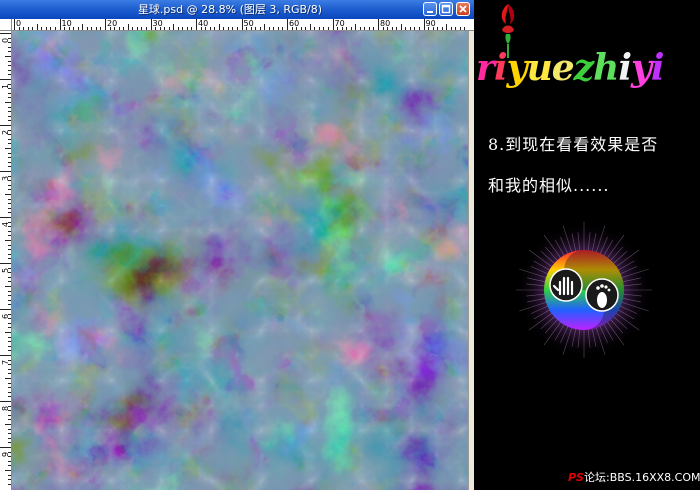  I want to click on vertical-ruler: 0 1 2 3 4 5 6 7 8 9, so click(6, 260).